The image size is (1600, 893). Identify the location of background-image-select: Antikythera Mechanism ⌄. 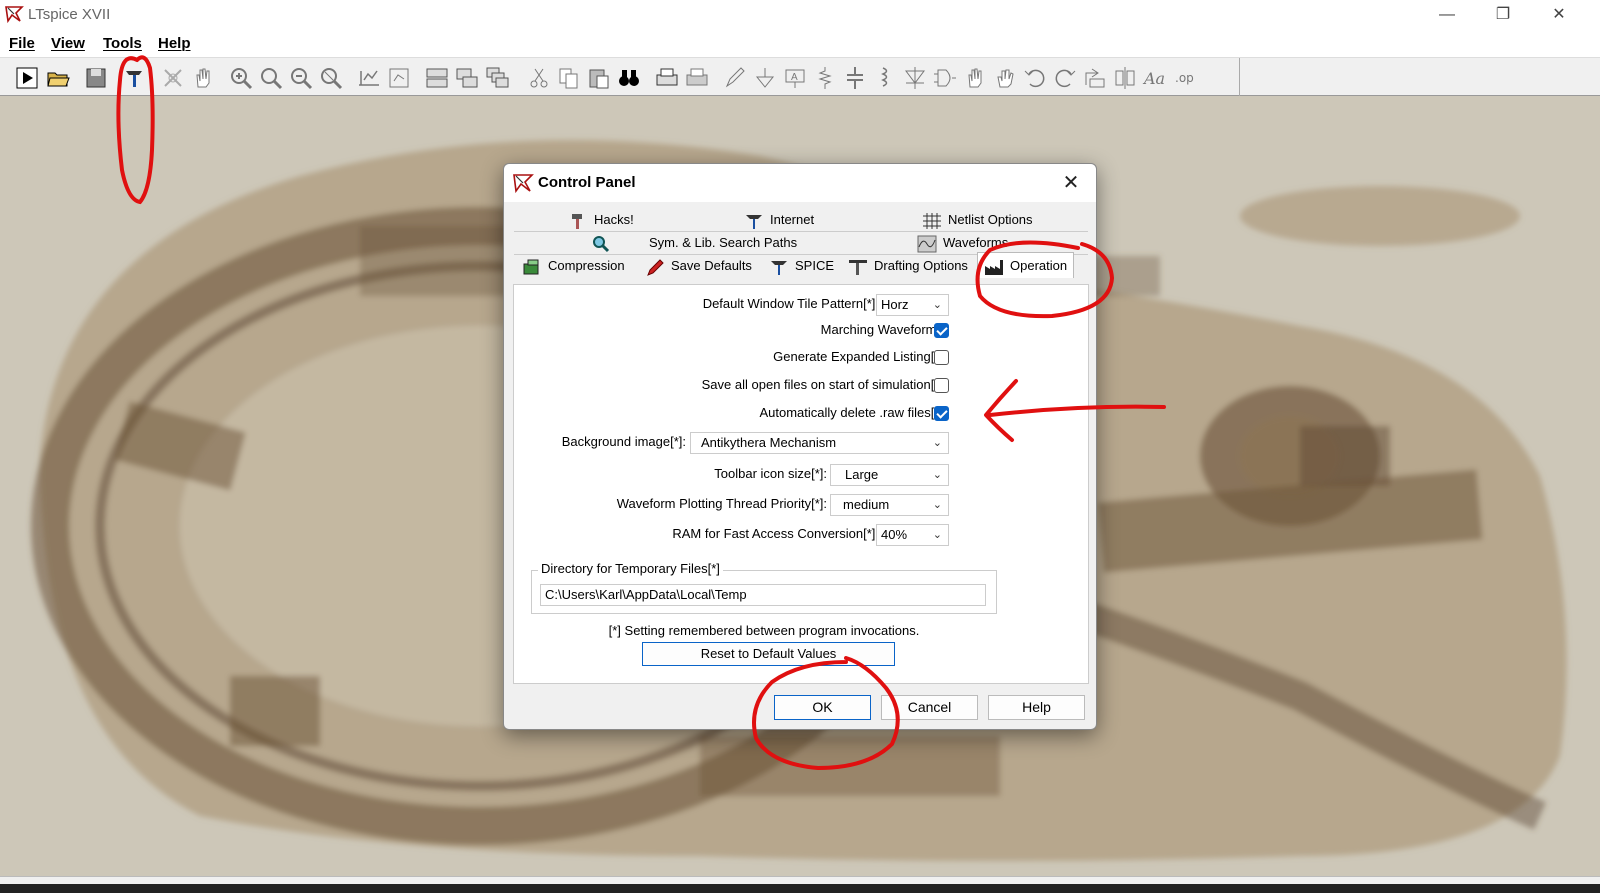
(819, 443).